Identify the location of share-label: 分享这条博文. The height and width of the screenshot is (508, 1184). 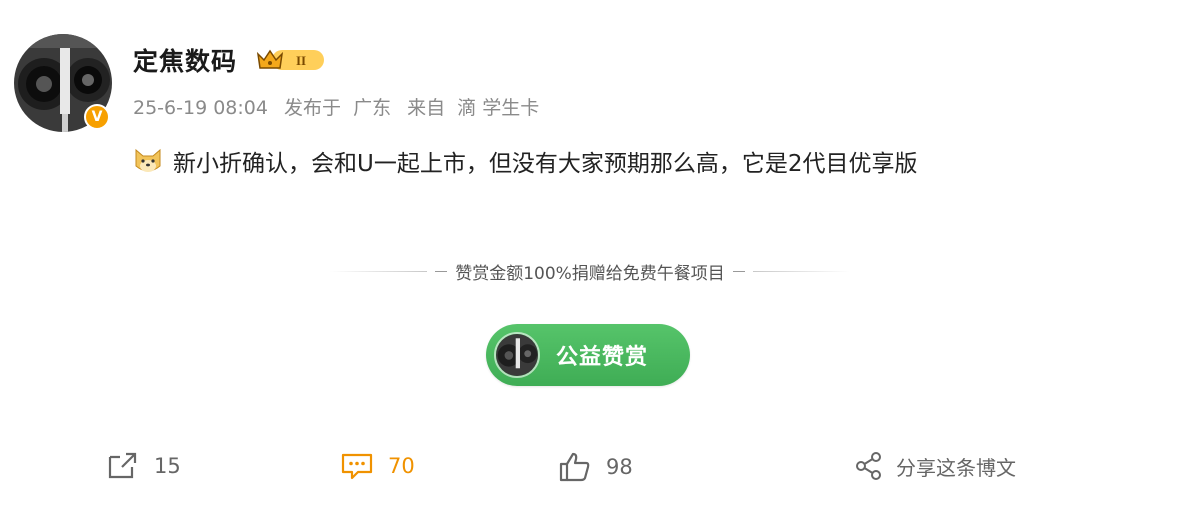
(956, 467).